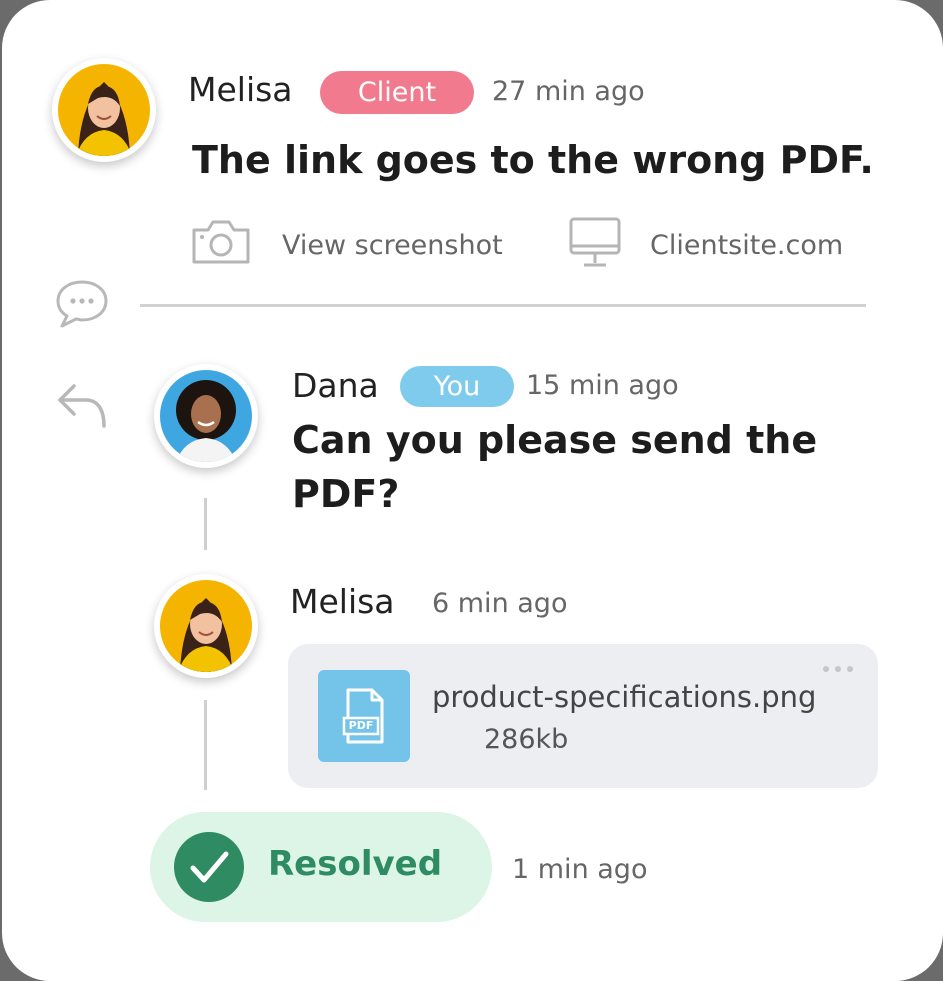 The image size is (943, 981). Describe the element at coordinates (392, 245) in the screenshot. I see `view-screenshot-label: View screenshot` at that location.